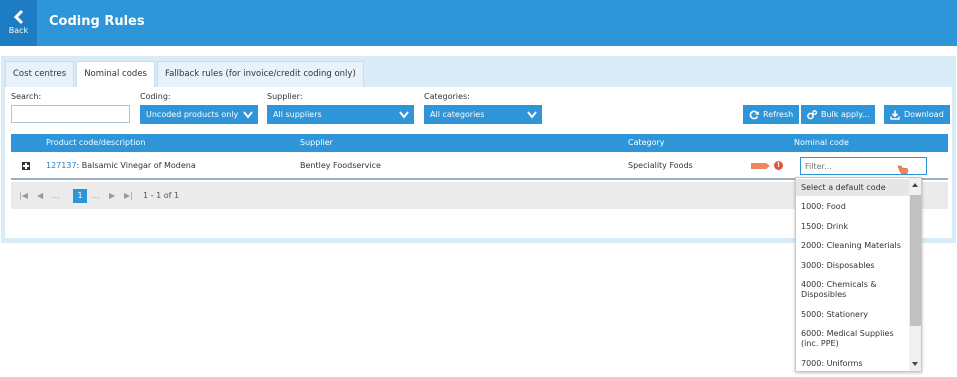 This screenshot has width=957, height=377. Describe the element at coordinates (192, 114) in the screenshot. I see `coding-select-value: Uncoded products only` at that location.